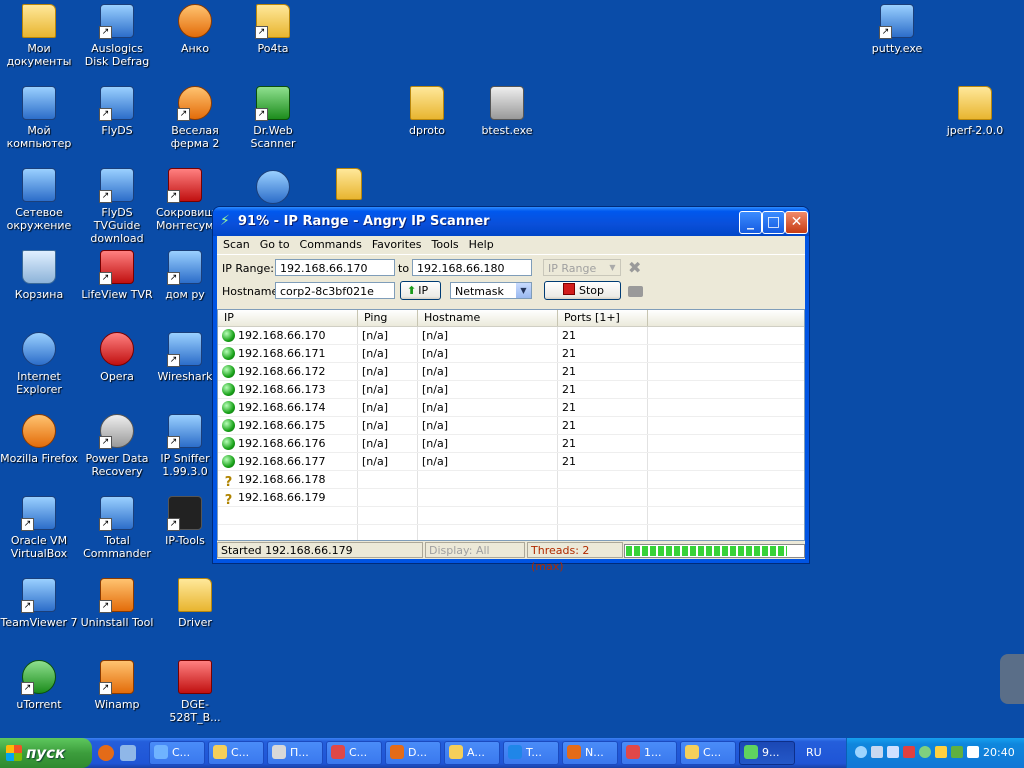 The height and width of the screenshot is (768, 1024). What do you see at coordinates (957, 752) in the screenshot?
I see `tray-utorrent-icon` at bounding box center [957, 752].